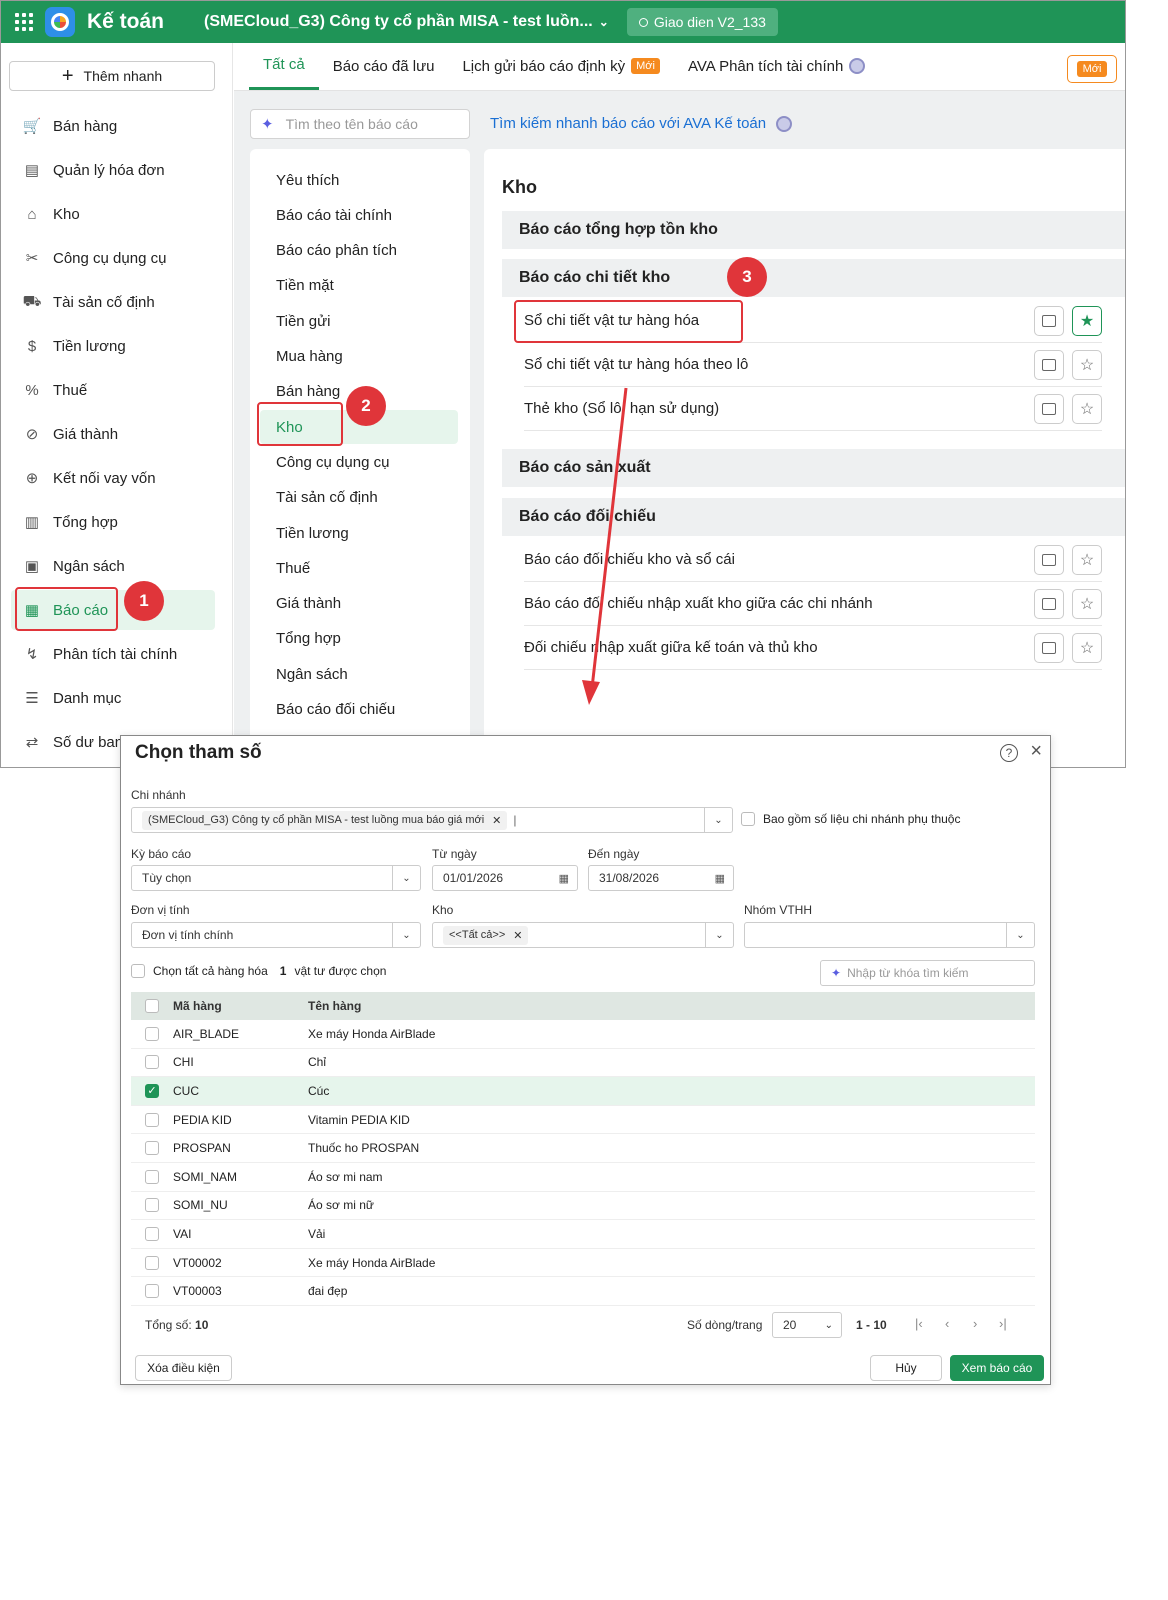 Image resolution: width=1168 pixels, height=1600 pixels. Describe the element at coordinates (862, 819) in the screenshot. I see `include-sub-label: Bao gồm số liệu chi nhánh phụ thuộc` at that location.